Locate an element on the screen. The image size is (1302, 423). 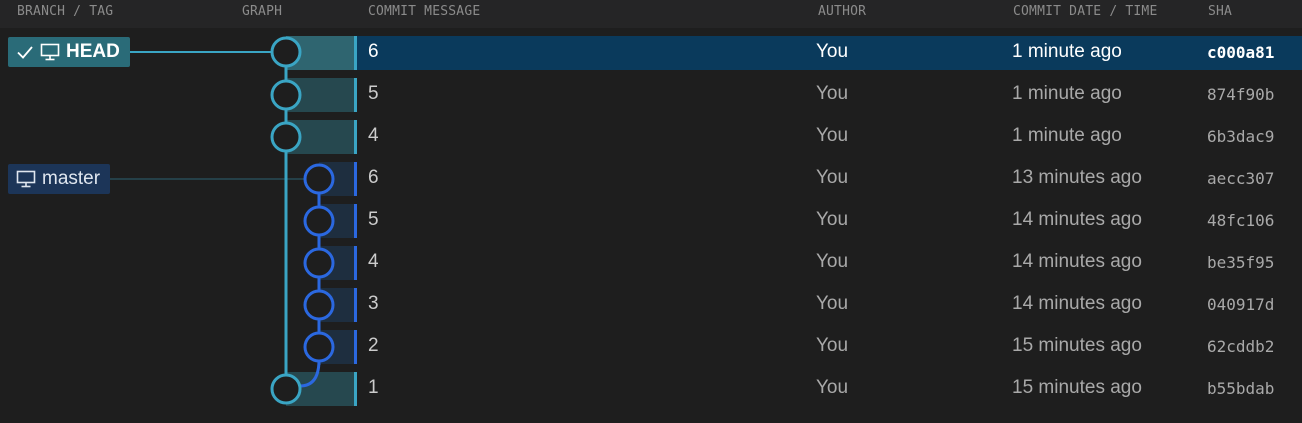
commit-sha: 874f90b is located at coordinates (1241, 94).